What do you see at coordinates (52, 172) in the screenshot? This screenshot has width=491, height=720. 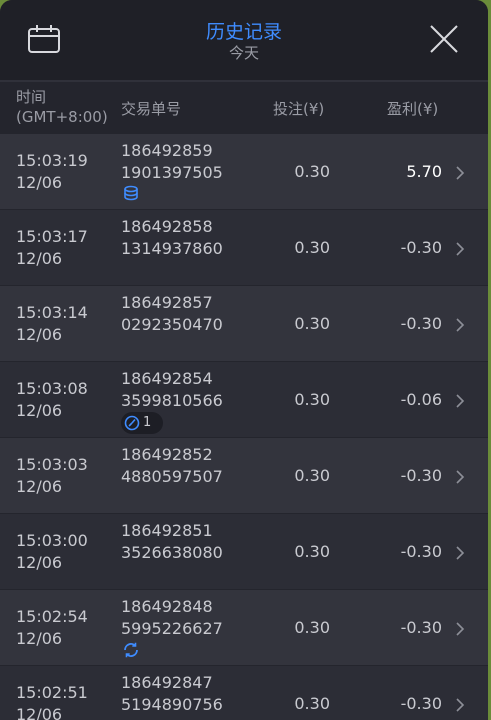 I see `row-time: 15:03:19 12/06` at bounding box center [52, 172].